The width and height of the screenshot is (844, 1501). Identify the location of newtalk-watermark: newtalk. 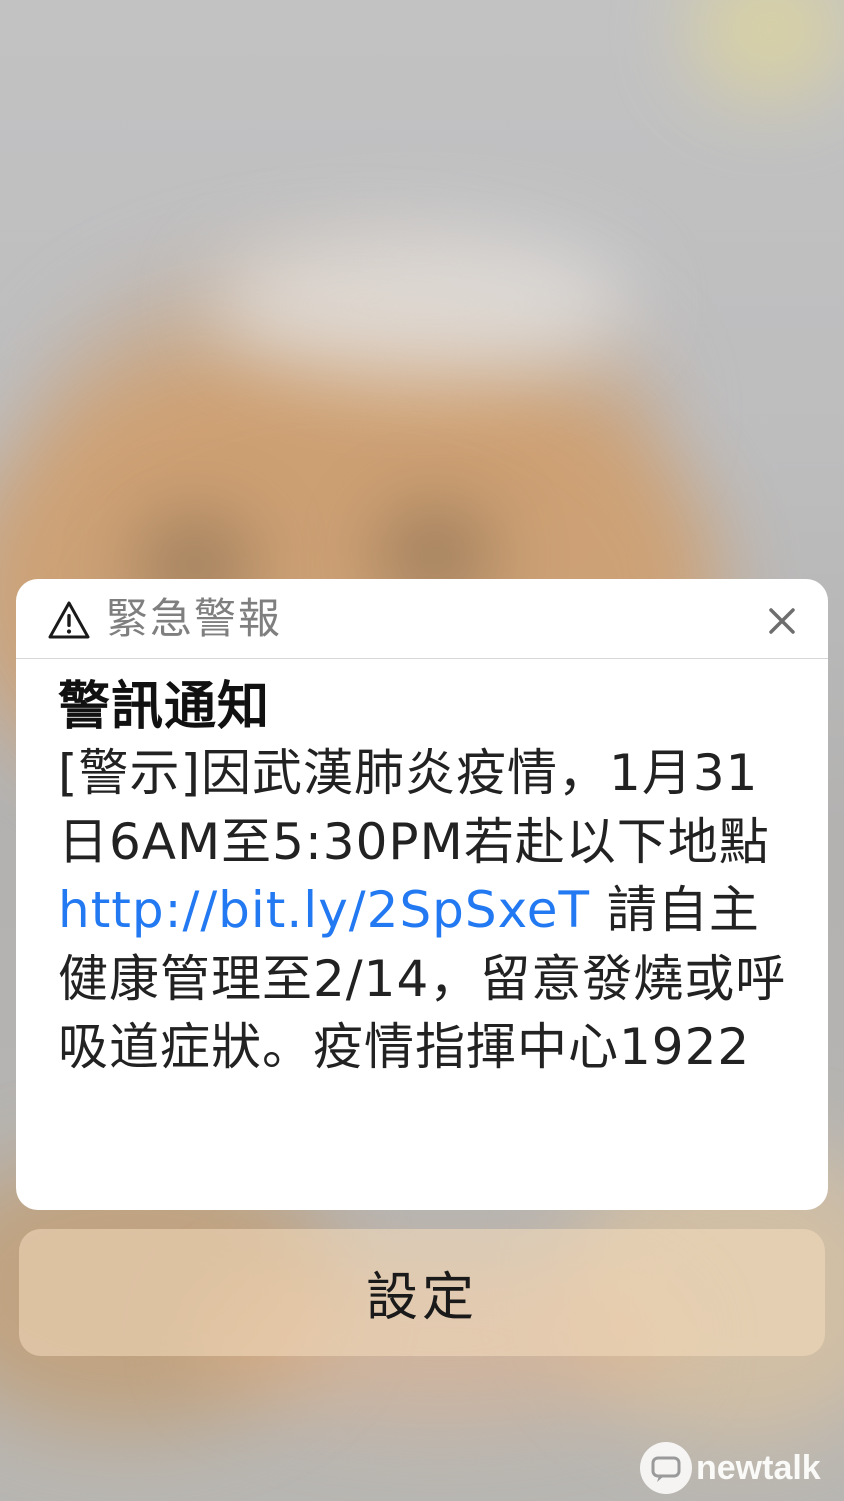
(740, 1468).